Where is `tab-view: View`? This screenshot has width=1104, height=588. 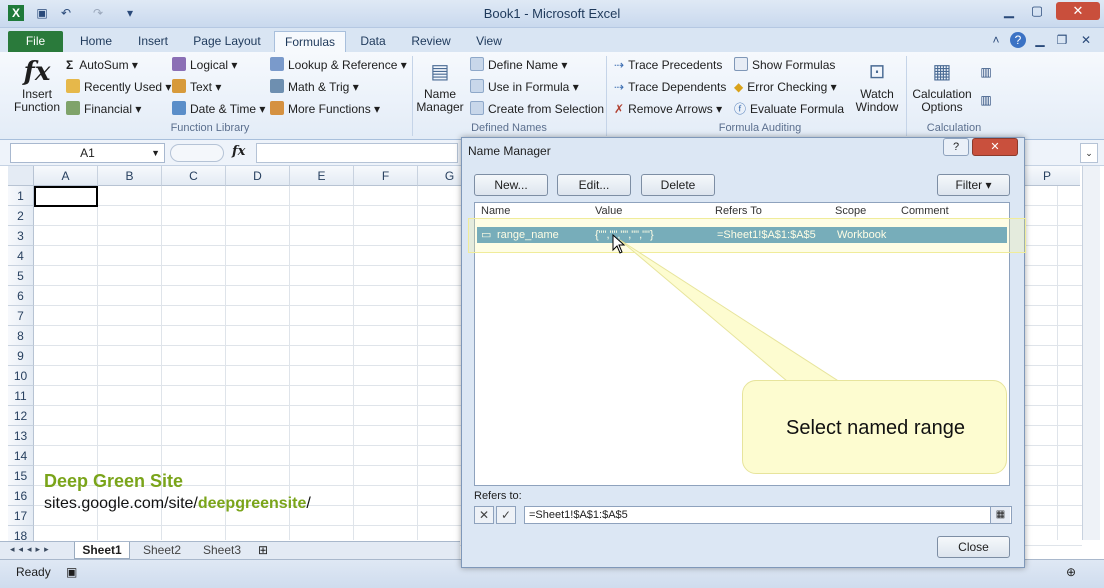 tab-view: View is located at coordinates (489, 41).